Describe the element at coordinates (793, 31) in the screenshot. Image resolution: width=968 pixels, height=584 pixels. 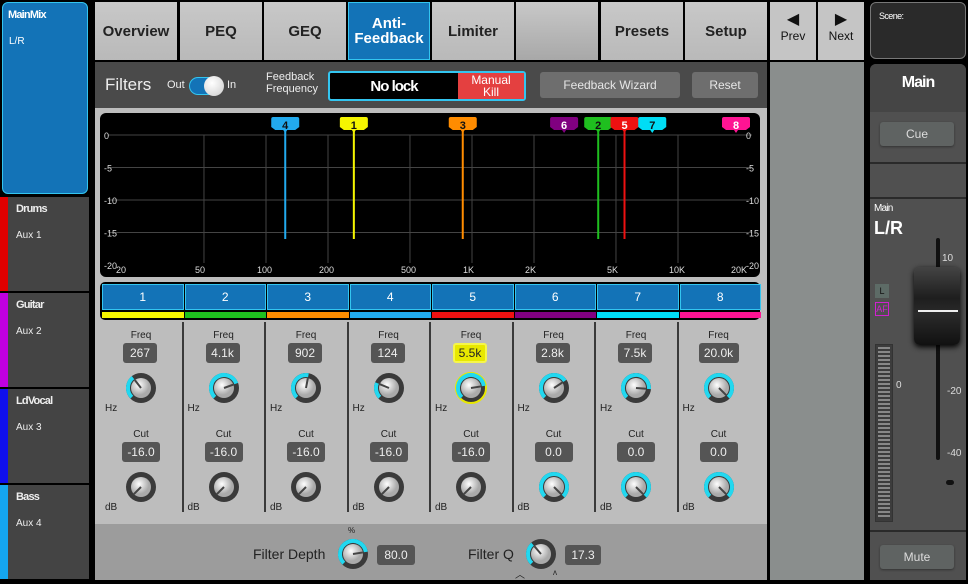
I see `prev-button: ◀ Prev` at that location.